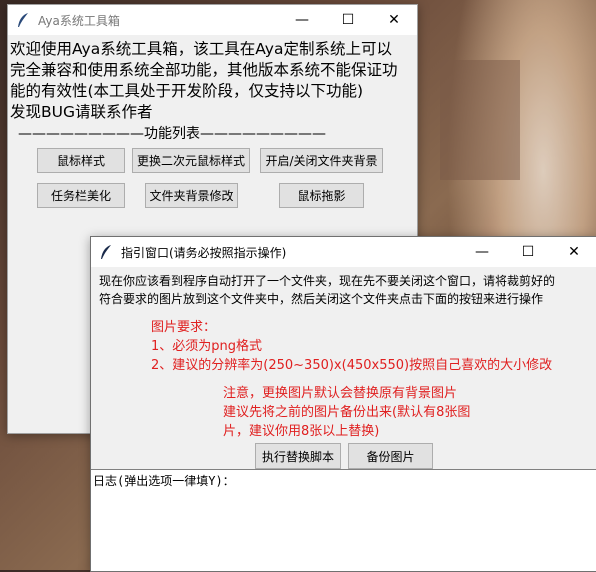 The image size is (596, 572). What do you see at coordinates (301, 431) in the screenshot?
I see `notice-line: 片，建议你用8张以上替换)` at bounding box center [301, 431].